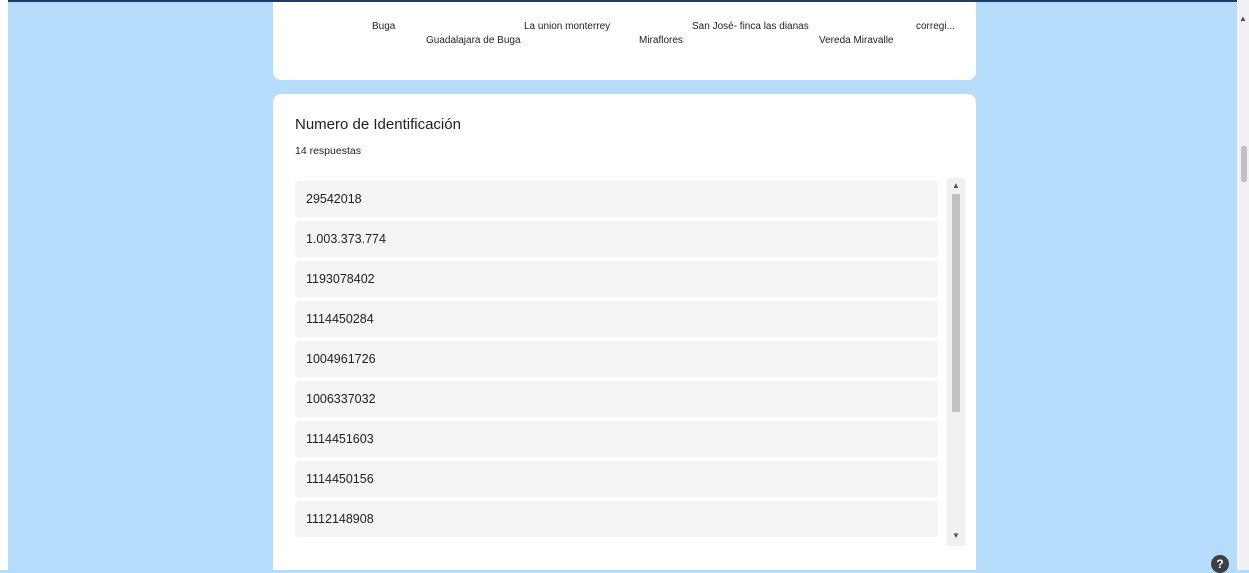 The height and width of the screenshot is (573, 1249). Describe the element at coordinates (328, 151) in the screenshot. I see `response-count: 14 respuestas` at that location.